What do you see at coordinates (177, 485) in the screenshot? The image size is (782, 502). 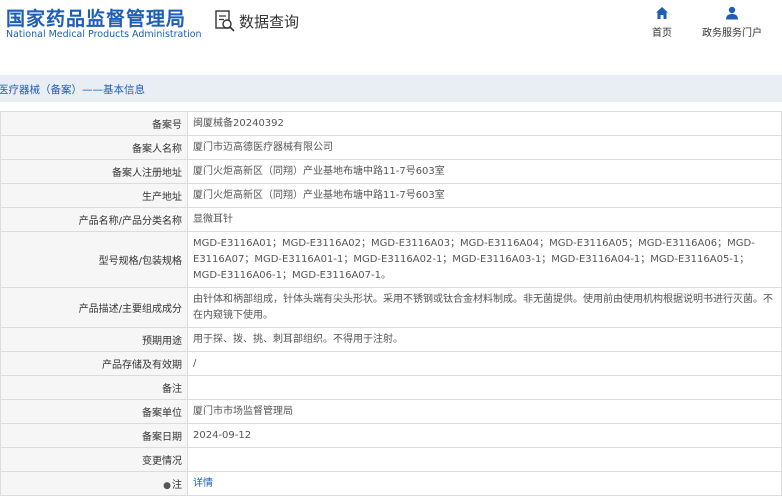 I see `note-label: 注` at bounding box center [177, 485].